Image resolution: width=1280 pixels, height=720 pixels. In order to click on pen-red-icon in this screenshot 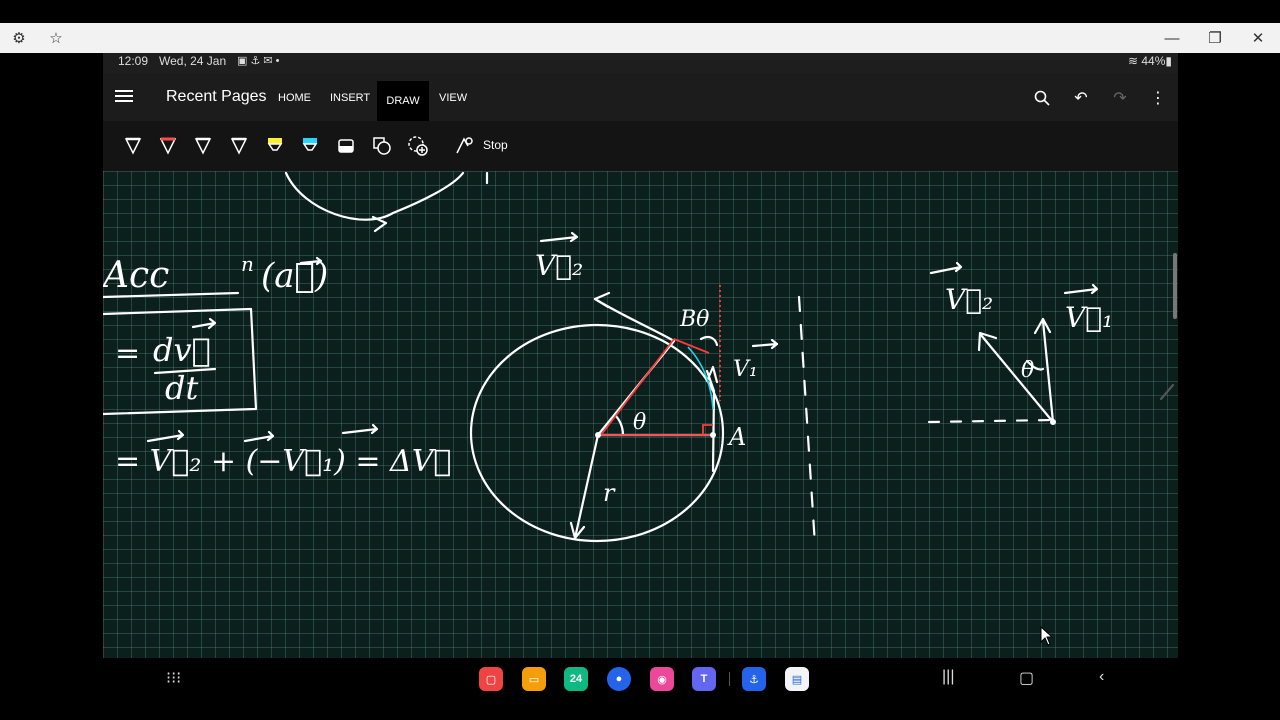, I will do `click(168, 146)`.